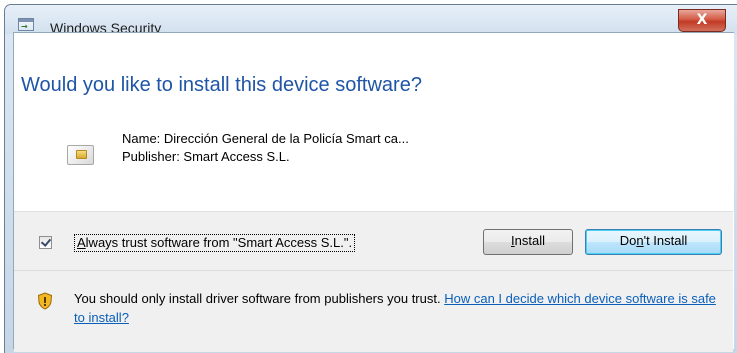 Image resolution: width=737 pixels, height=353 pixels. Describe the element at coordinates (206, 156) in the screenshot. I see `device-publisher: Publisher: Smart Access S.L.` at that location.